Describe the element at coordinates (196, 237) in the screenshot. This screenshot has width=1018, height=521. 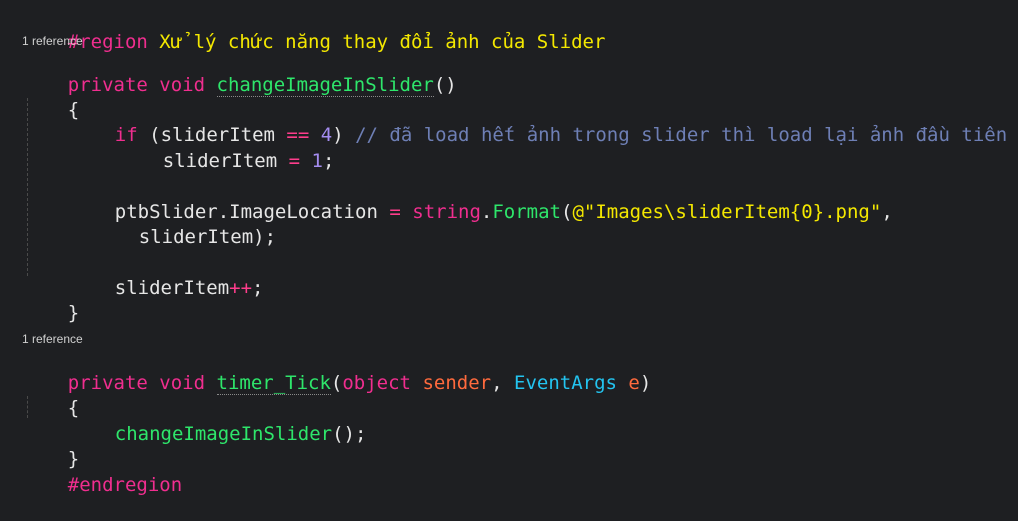
I see `wrap-argument: sliderItem` at that location.